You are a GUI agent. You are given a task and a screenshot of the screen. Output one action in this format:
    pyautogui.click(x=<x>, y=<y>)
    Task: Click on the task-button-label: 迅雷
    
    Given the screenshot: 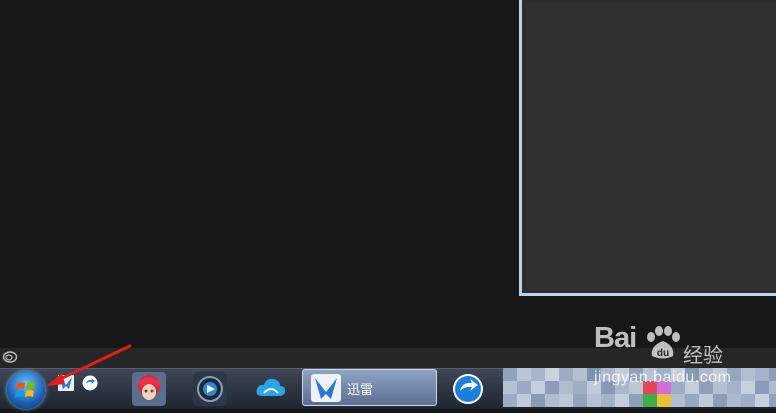 What is the action you would take?
    pyautogui.click(x=360, y=390)
    